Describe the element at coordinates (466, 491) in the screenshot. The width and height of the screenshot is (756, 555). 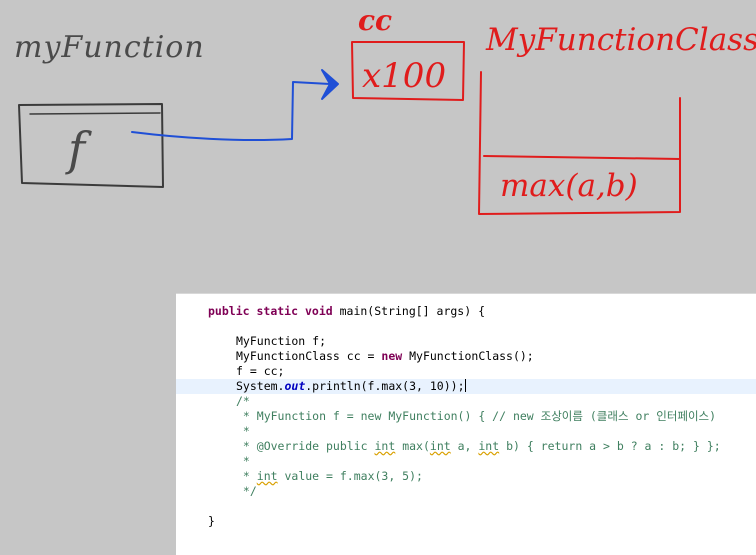
I see `code-comment-line: */` at that location.